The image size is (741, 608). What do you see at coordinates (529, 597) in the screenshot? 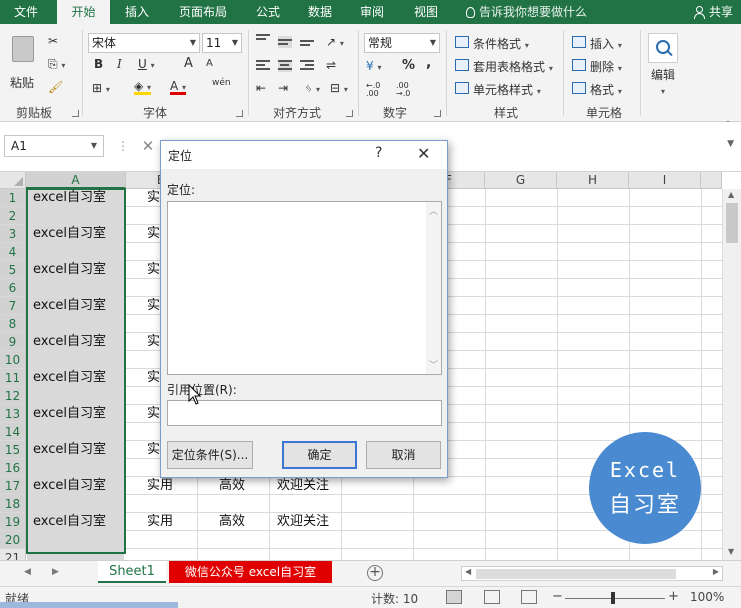
I see `page-break-view-icon` at bounding box center [529, 597].